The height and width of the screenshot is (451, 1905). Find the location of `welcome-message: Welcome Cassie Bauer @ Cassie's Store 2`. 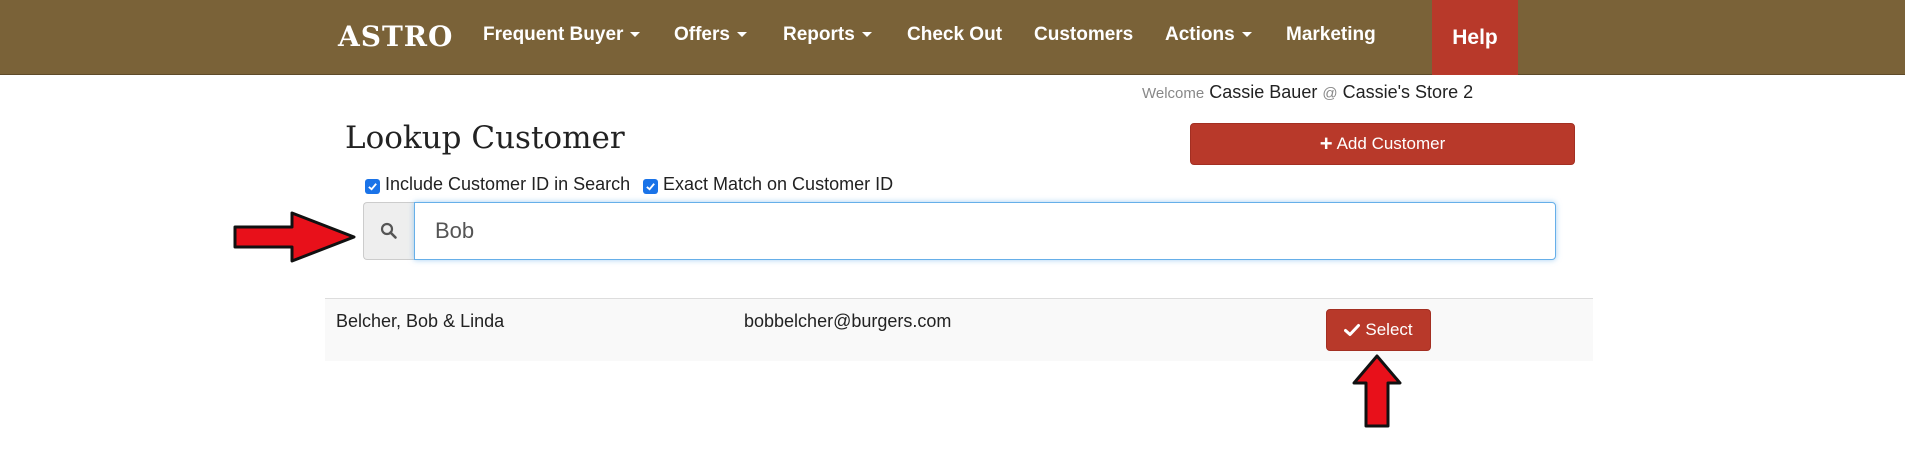

welcome-message: Welcome Cassie Bauer @ Cassie's Store 2 is located at coordinates (1307, 92).